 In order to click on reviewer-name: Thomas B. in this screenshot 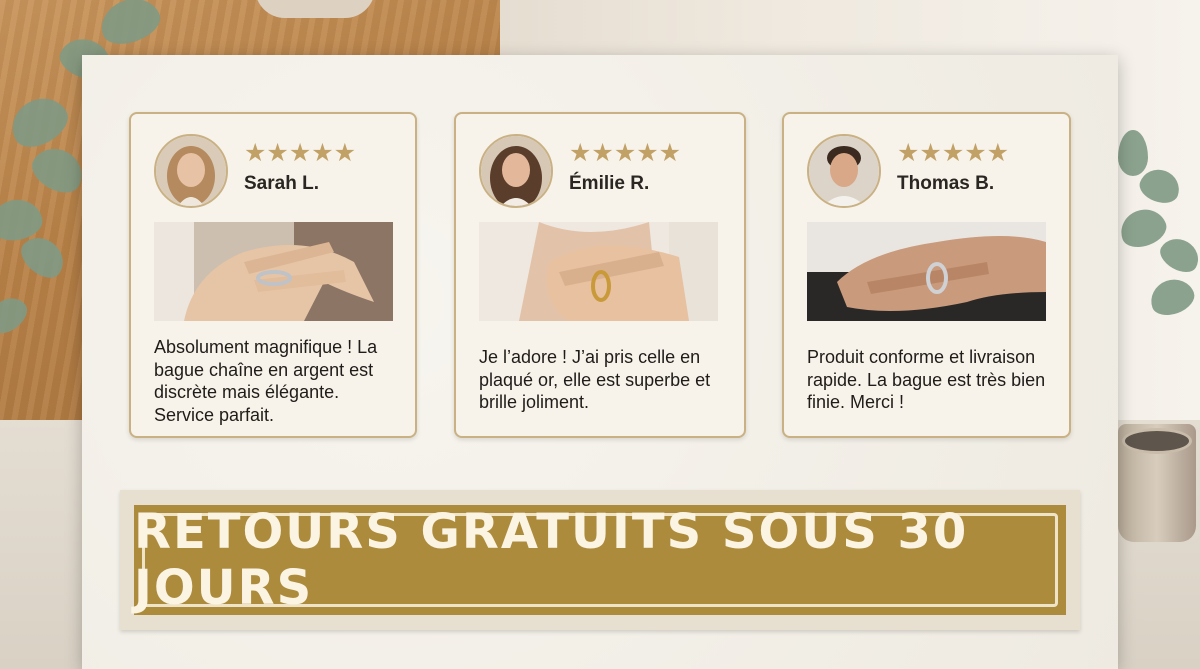, I will do `click(946, 183)`.